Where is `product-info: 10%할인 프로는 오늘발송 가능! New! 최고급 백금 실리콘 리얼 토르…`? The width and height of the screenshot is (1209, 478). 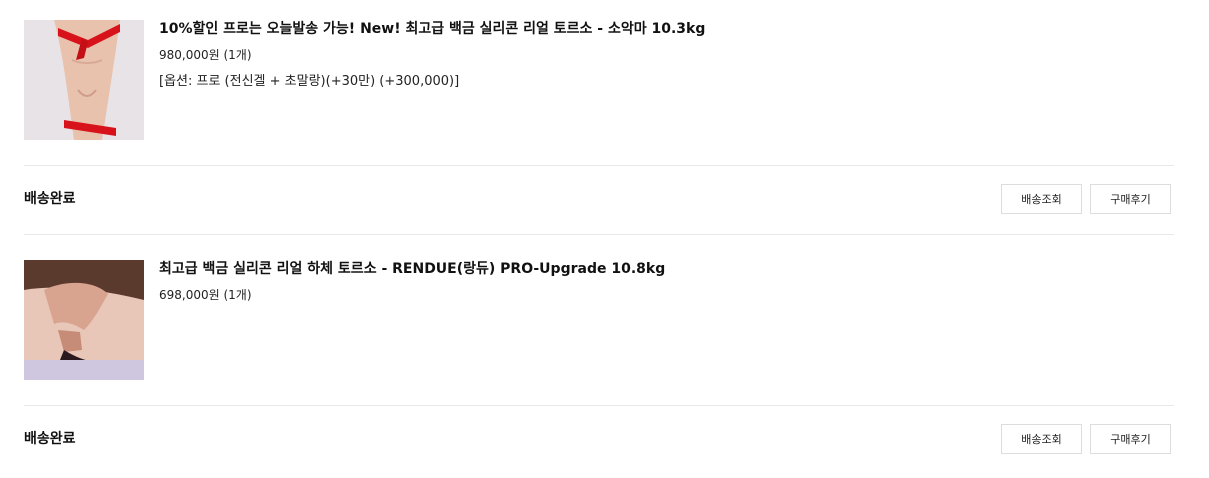
product-info: 10%할인 프로는 오늘발송 가능! New! 최고급 백금 실리콘 리얼 토르… is located at coordinates (666, 55).